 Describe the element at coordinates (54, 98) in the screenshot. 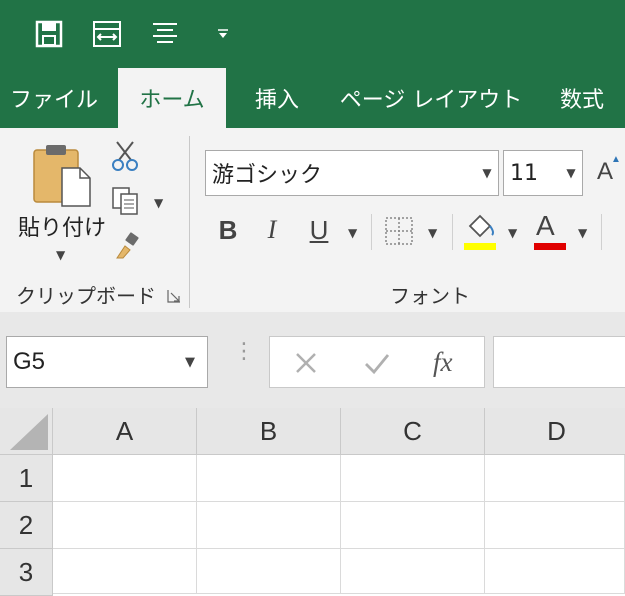

I see `tab-file: ファイル` at that location.